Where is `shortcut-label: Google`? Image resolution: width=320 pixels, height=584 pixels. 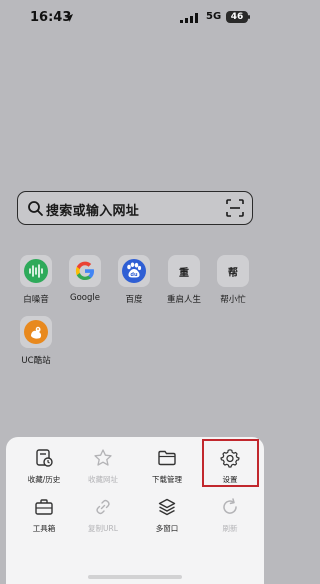 shortcut-label: Google is located at coordinates (85, 298).